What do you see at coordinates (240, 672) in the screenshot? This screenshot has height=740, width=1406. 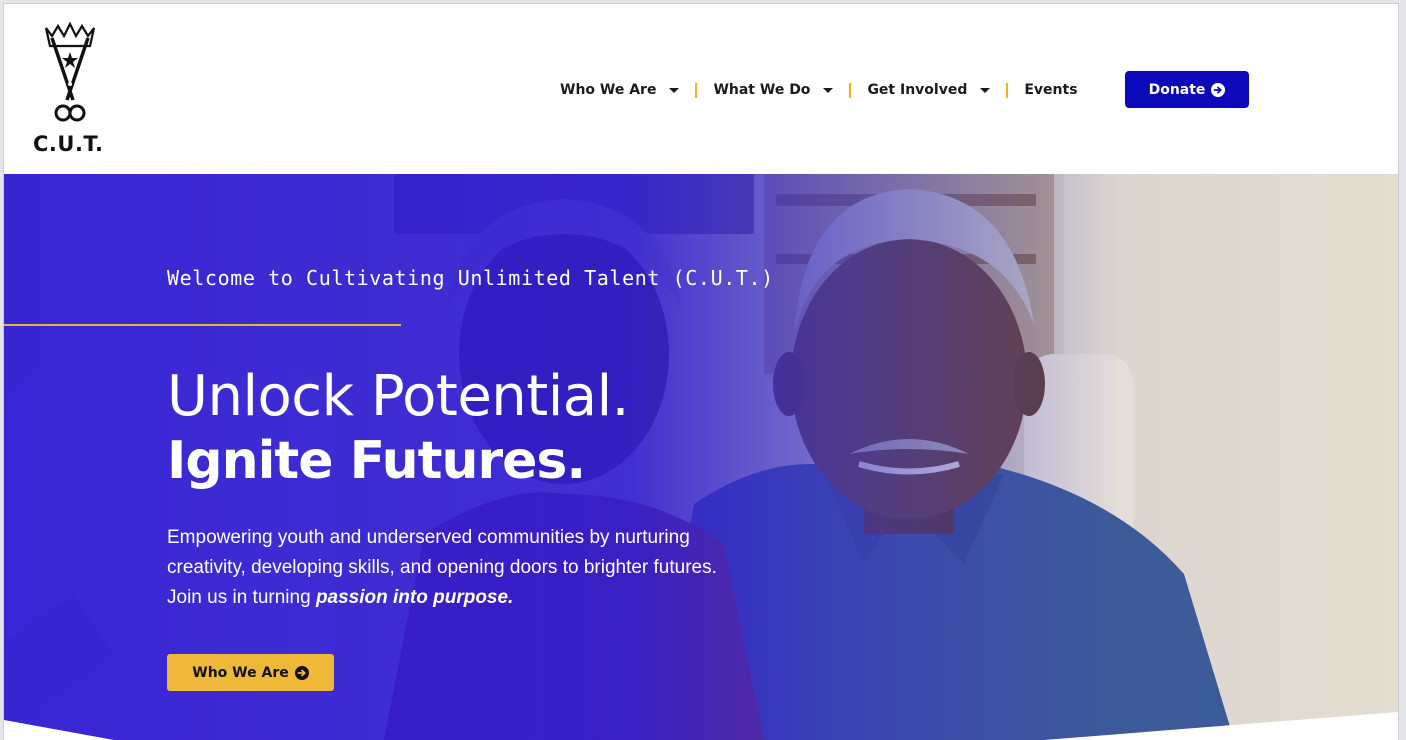 I see `cta-label: Who We Are` at bounding box center [240, 672].